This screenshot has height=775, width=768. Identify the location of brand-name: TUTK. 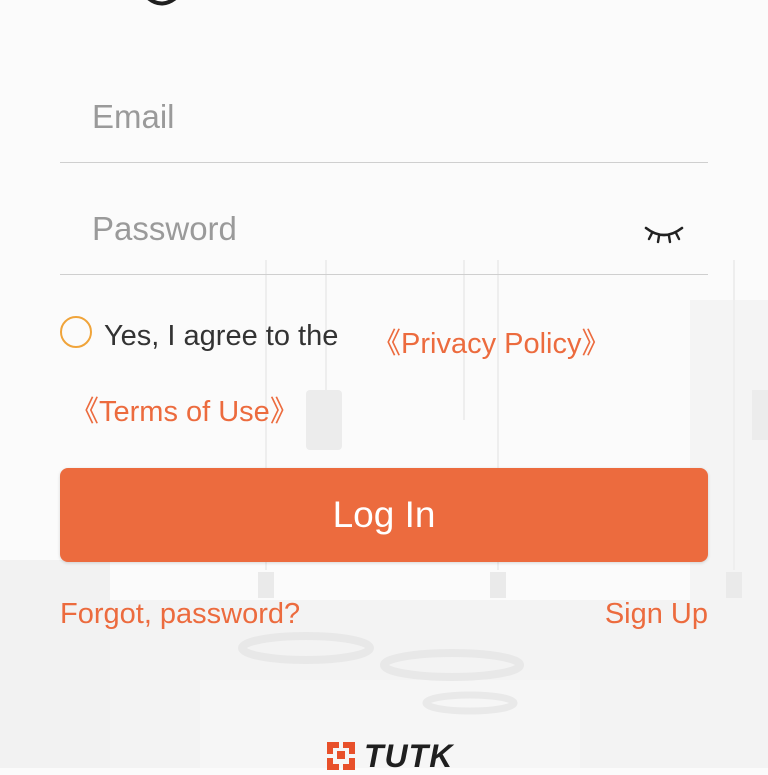
(409, 756).